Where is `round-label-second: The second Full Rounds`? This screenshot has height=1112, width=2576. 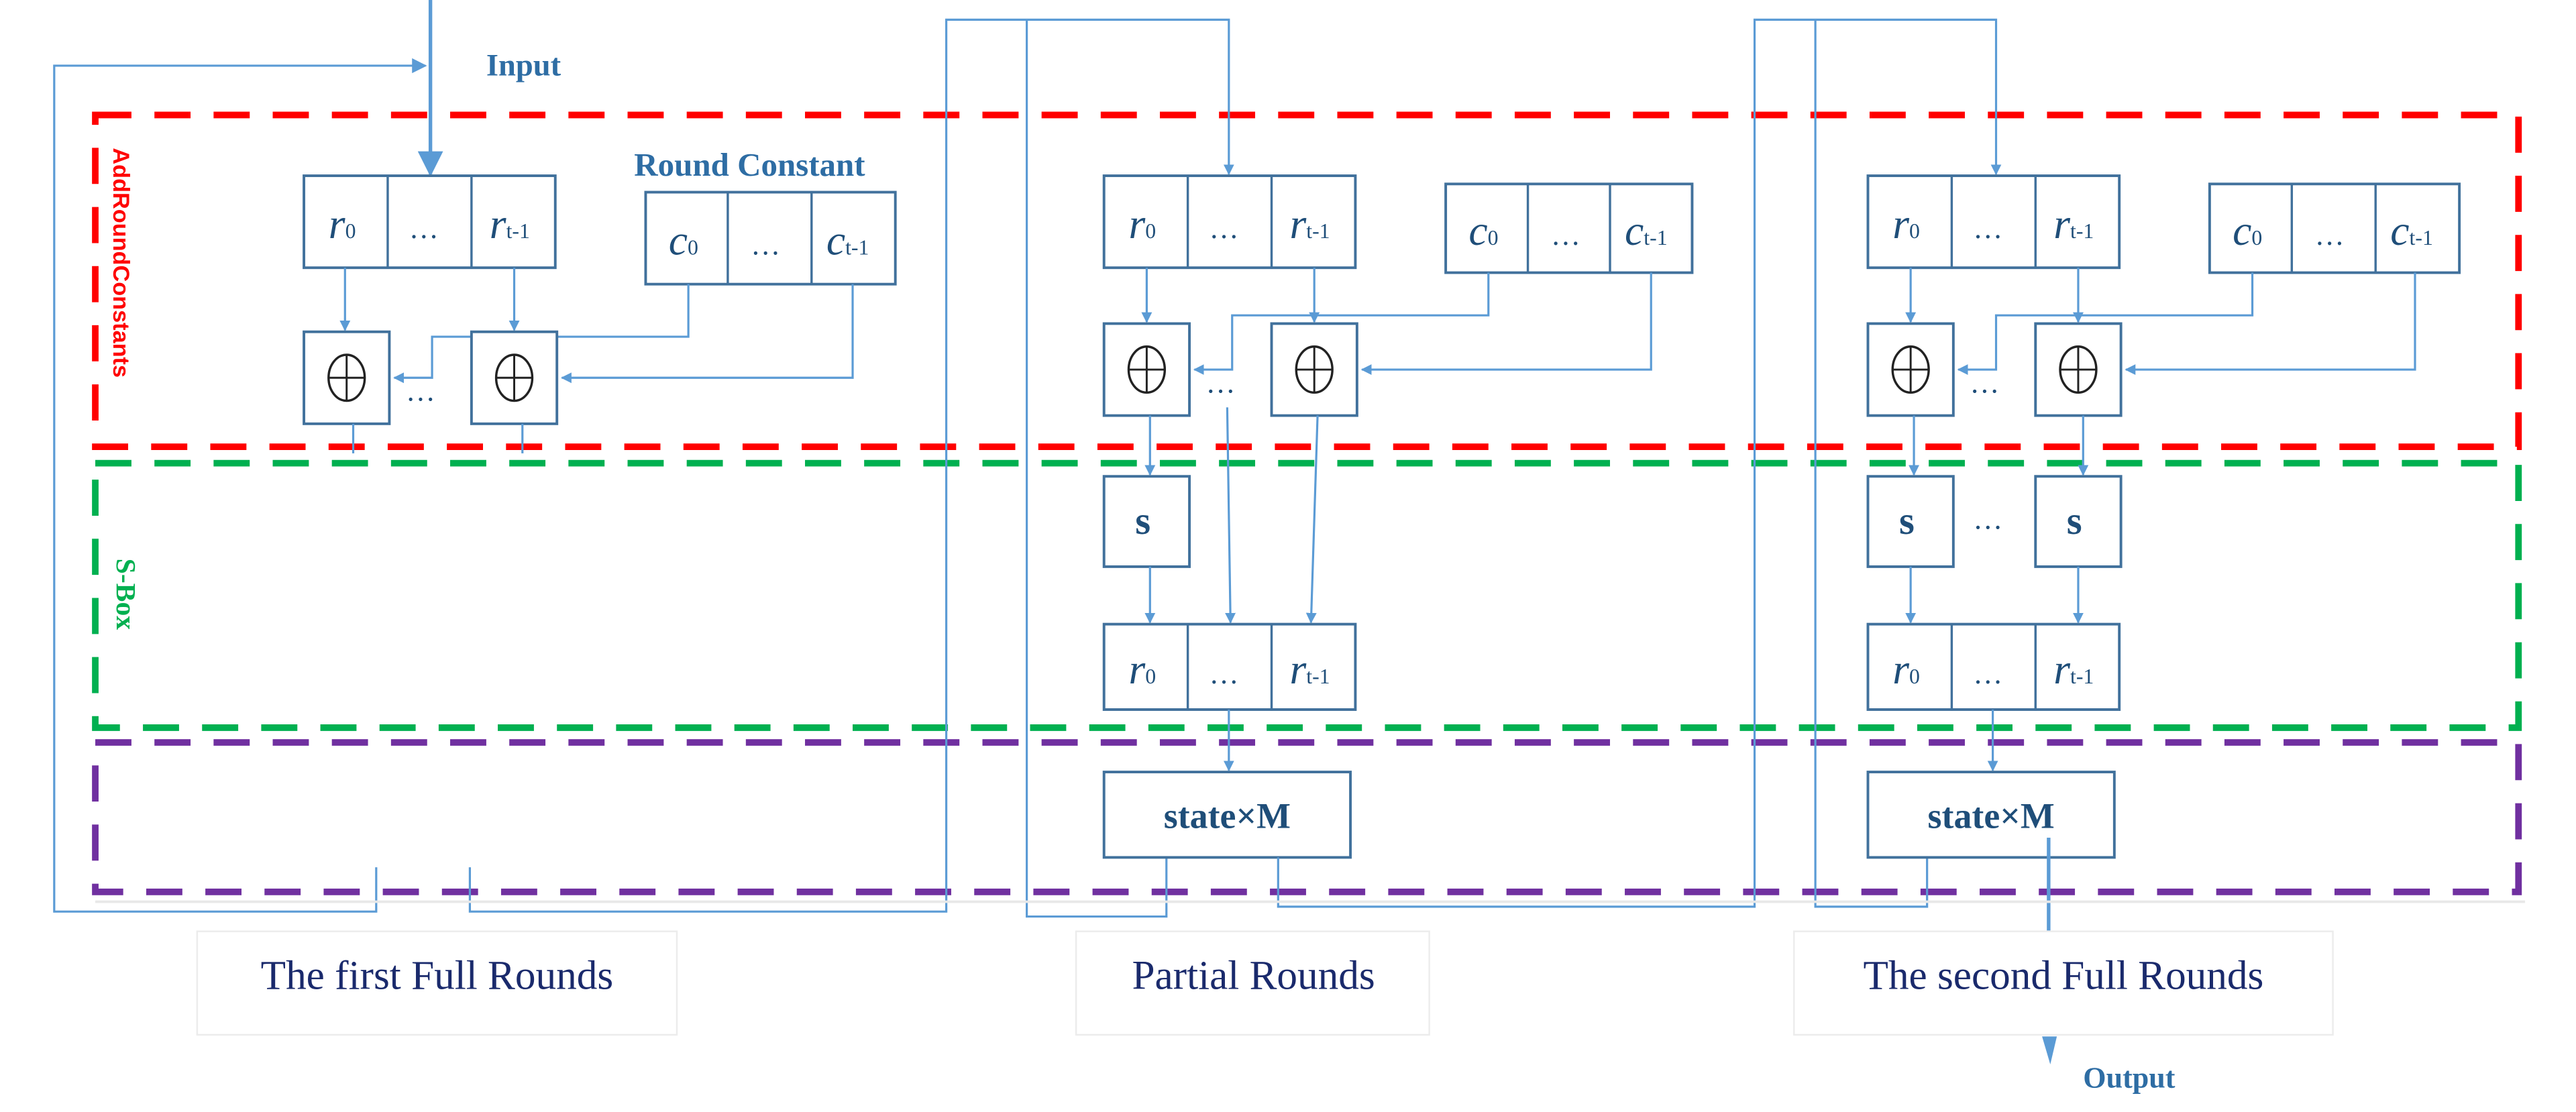
round-label-second: The second Full Rounds is located at coordinates (2063, 983).